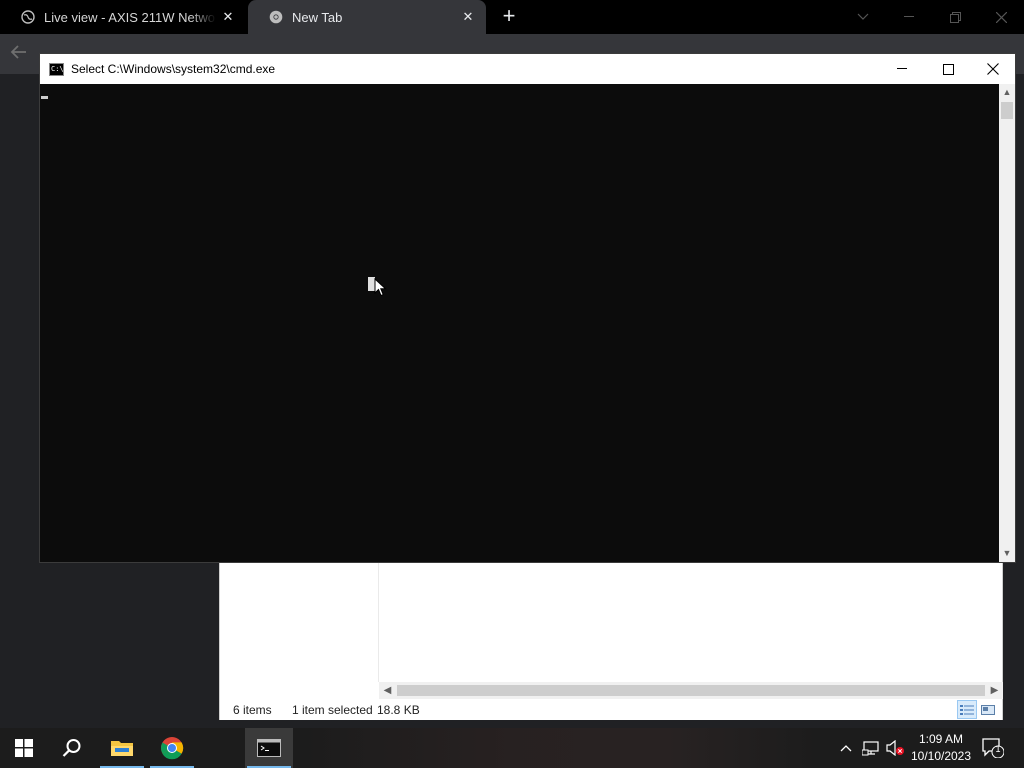  I want to click on wallpaper-strip, so click(560, 748).